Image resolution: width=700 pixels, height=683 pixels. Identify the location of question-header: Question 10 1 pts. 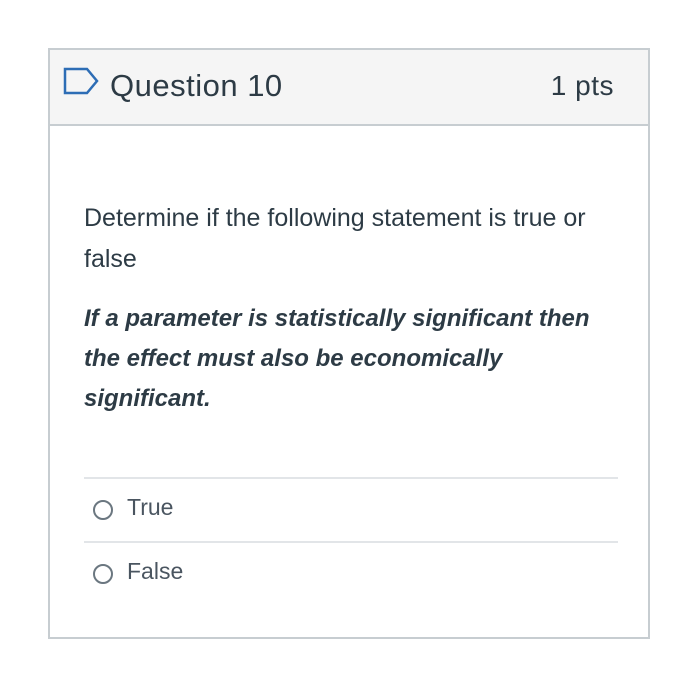
(349, 88).